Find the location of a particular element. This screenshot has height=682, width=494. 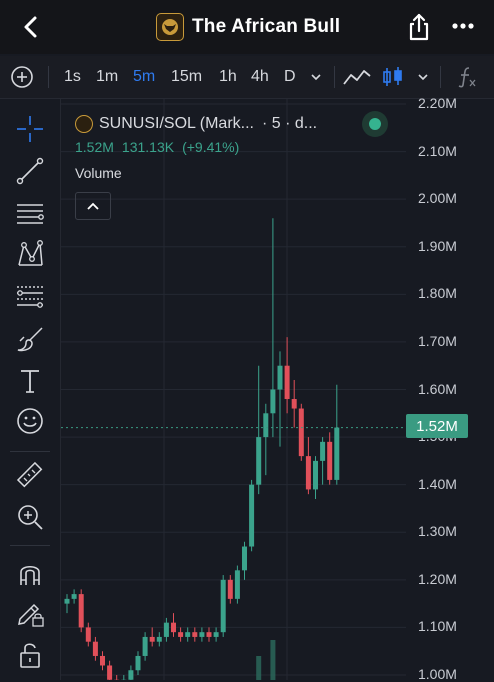

line-chart-icon is located at coordinates (357, 77).